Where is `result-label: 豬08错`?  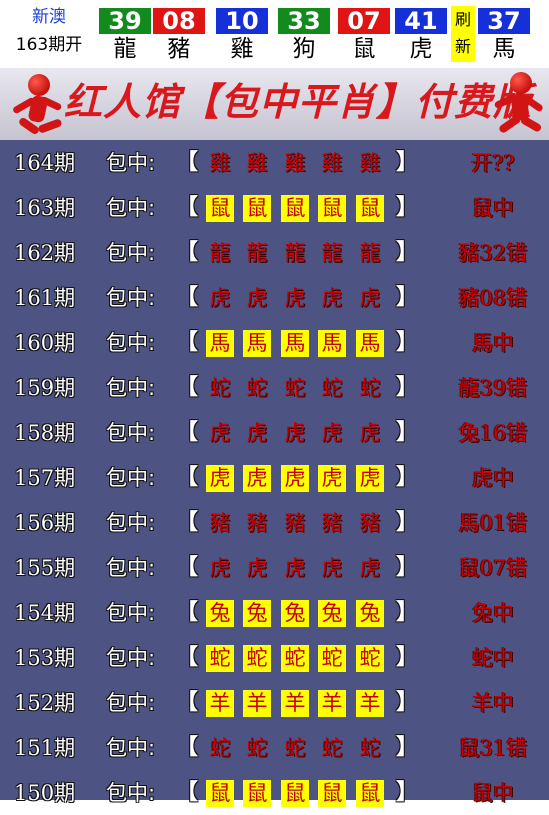 result-label: 豬08错 is located at coordinates (493, 298).